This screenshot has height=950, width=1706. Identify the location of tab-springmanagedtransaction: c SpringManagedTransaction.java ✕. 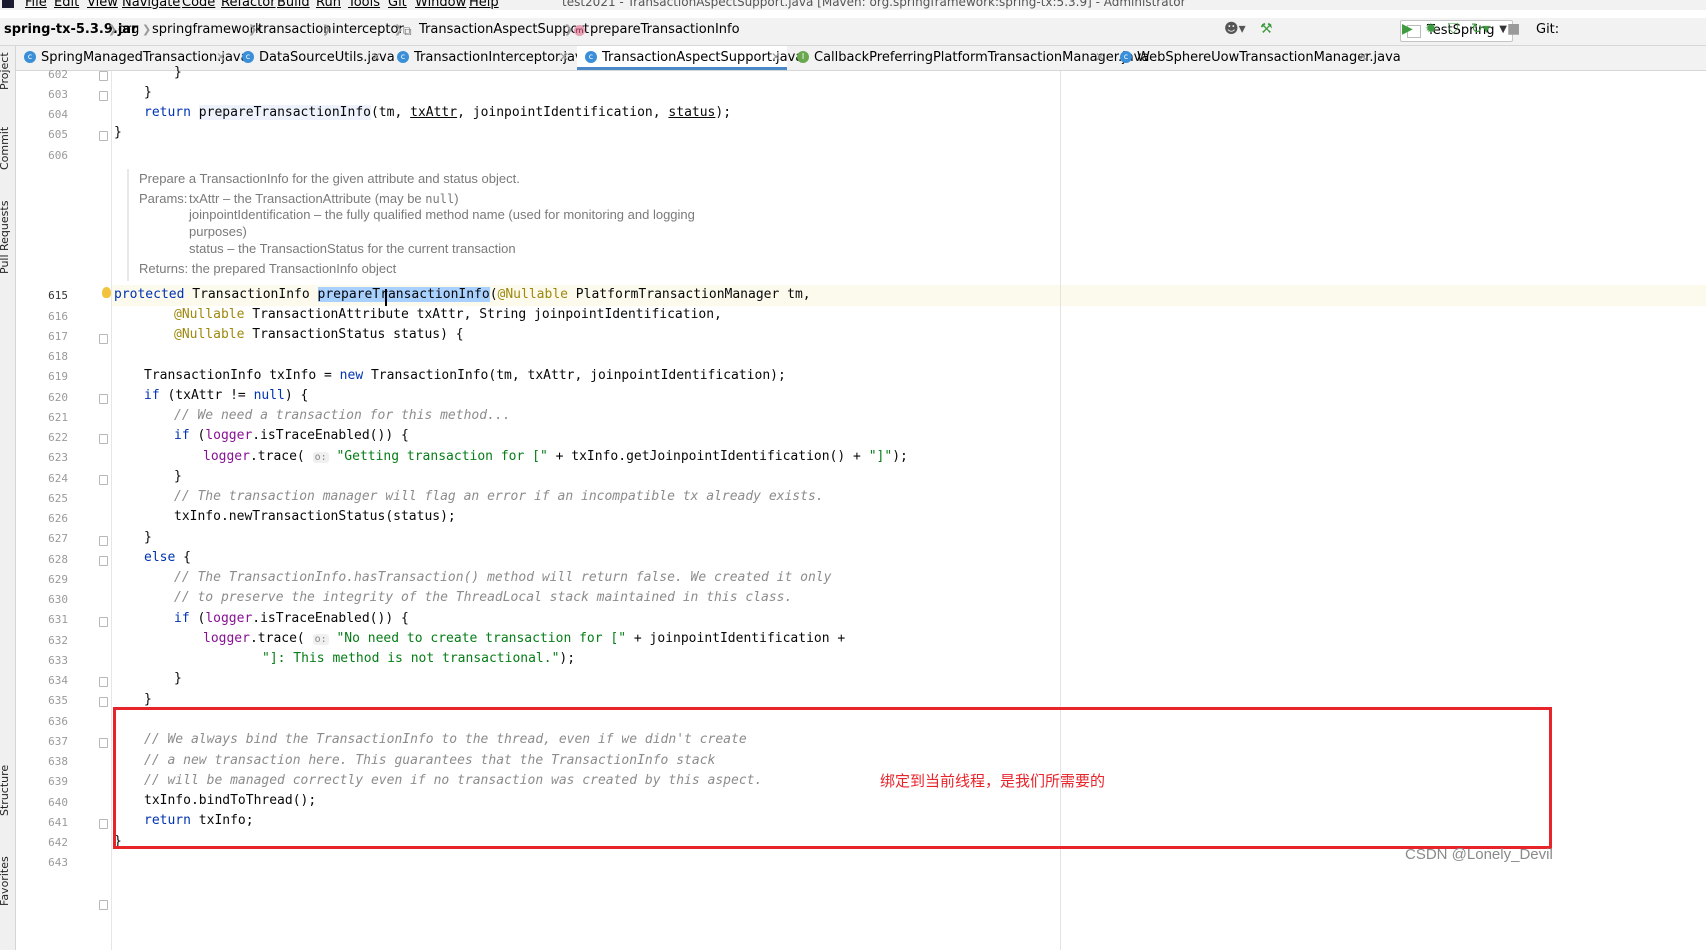
(132, 58).